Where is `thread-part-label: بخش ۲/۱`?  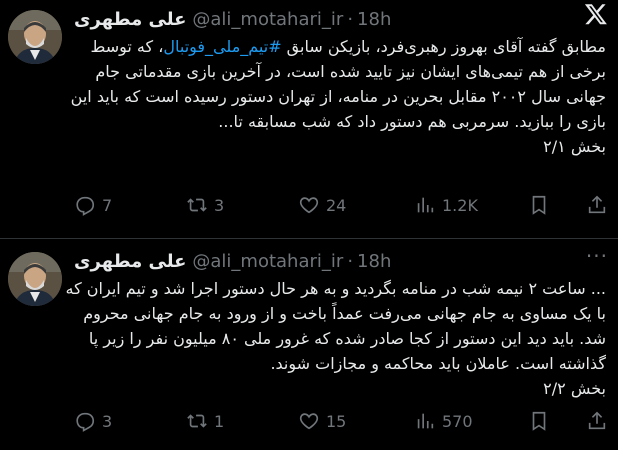 thread-part-label: بخش ۲/۱ is located at coordinates (574, 146).